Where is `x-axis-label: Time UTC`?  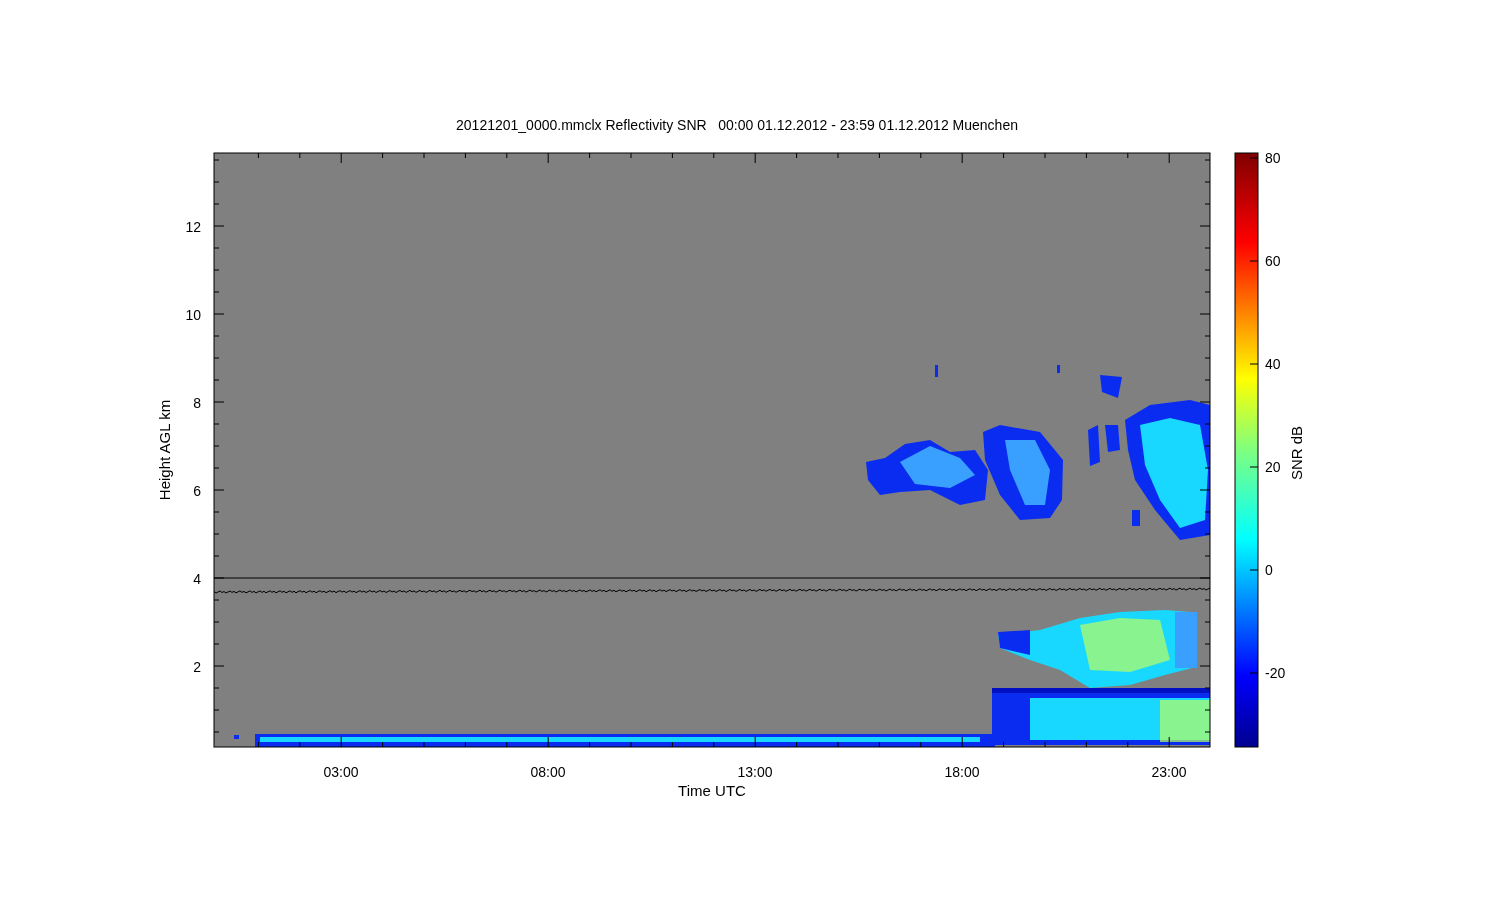 x-axis-label: Time UTC is located at coordinates (712, 790).